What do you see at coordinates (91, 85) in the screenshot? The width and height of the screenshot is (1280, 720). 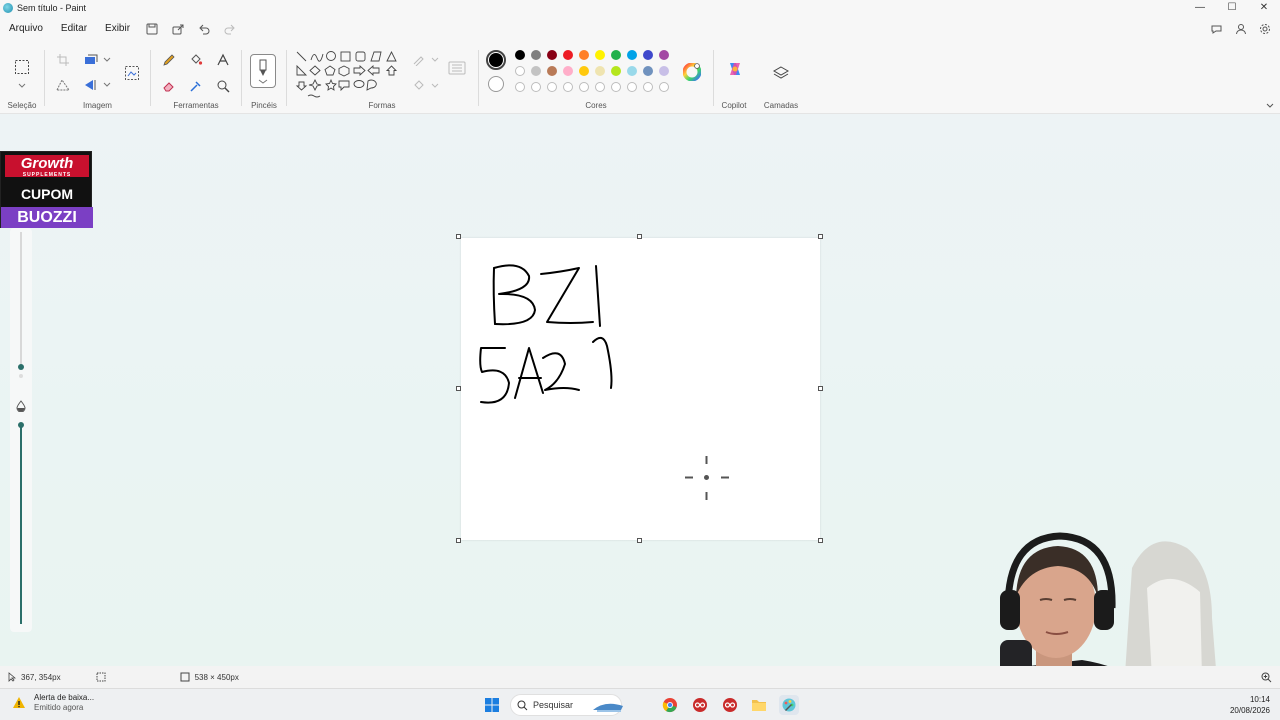 I see `rotate-icon` at bounding box center [91, 85].